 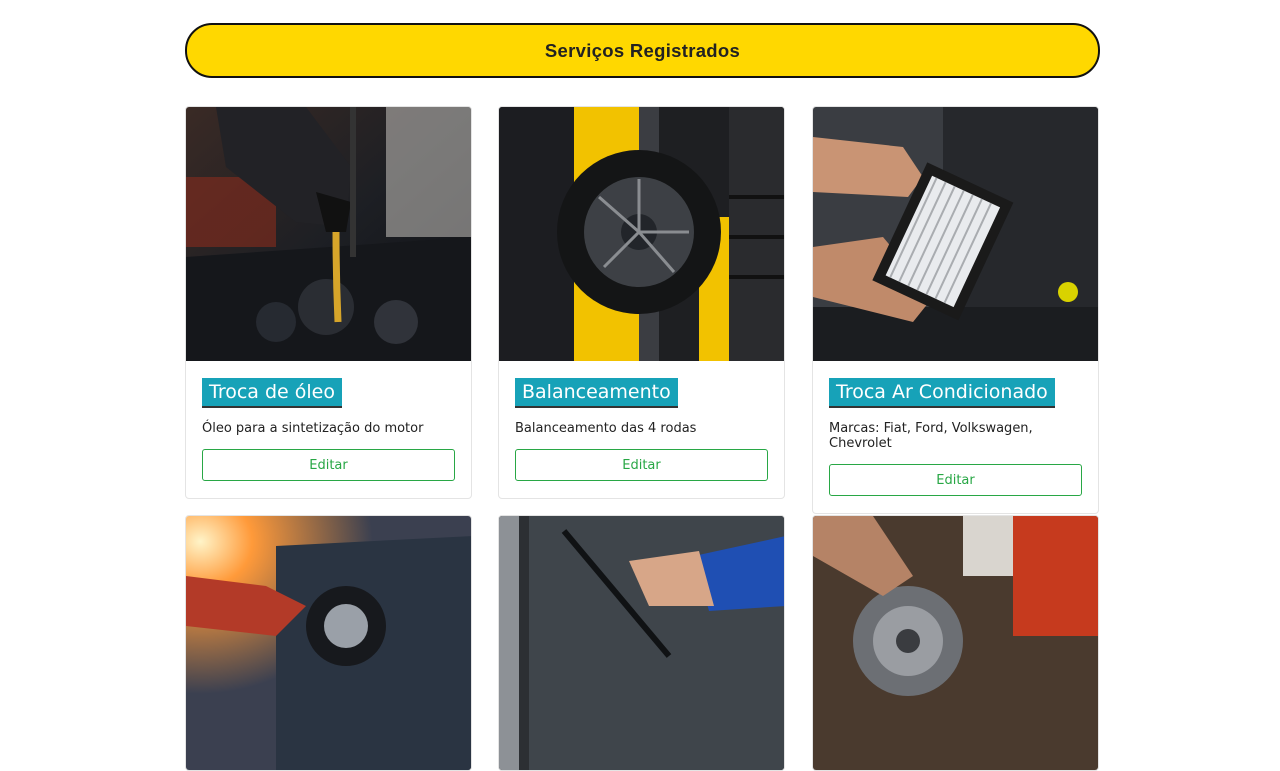 What do you see at coordinates (596, 393) in the screenshot?
I see `service-title: Balanceamento` at bounding box center [596, 393].